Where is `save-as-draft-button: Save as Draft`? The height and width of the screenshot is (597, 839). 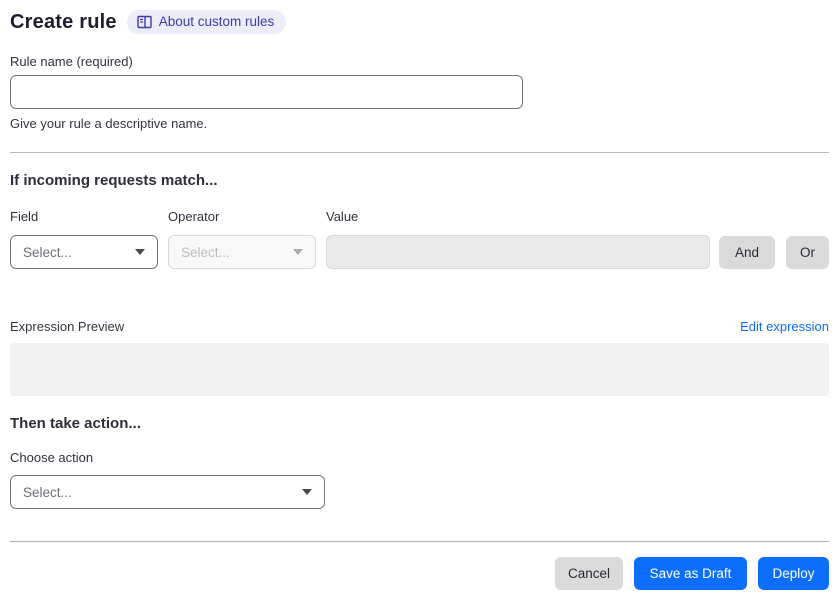
save-as-draft-button: Save as Draft is located at coordinates (690, 573).